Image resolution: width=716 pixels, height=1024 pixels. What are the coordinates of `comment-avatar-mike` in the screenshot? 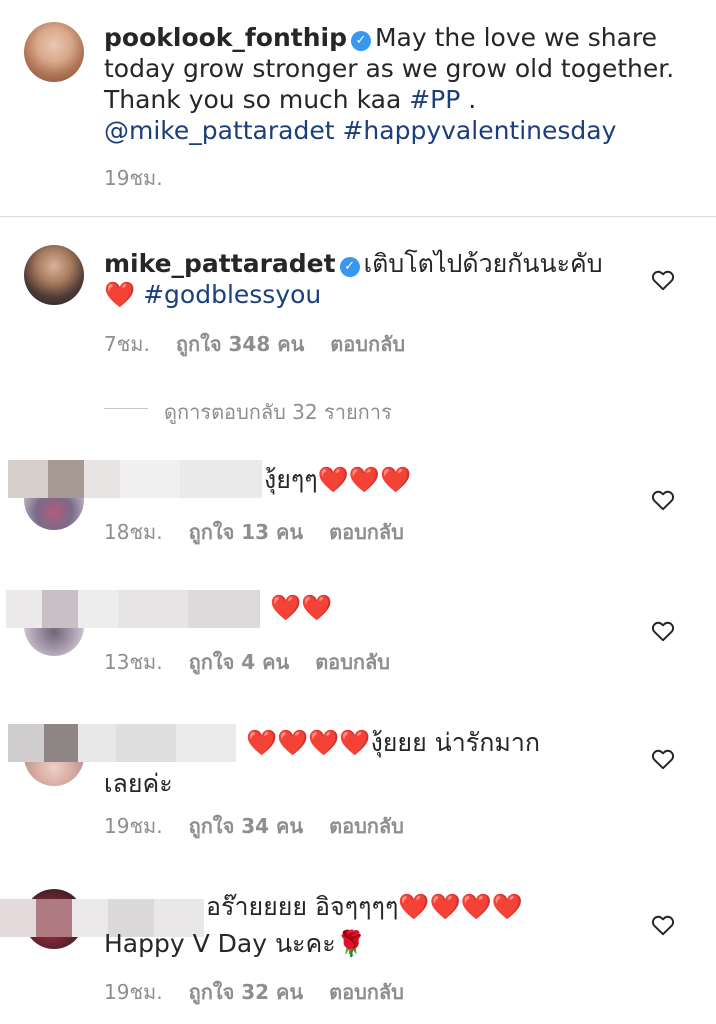 It's located at (54, 275).